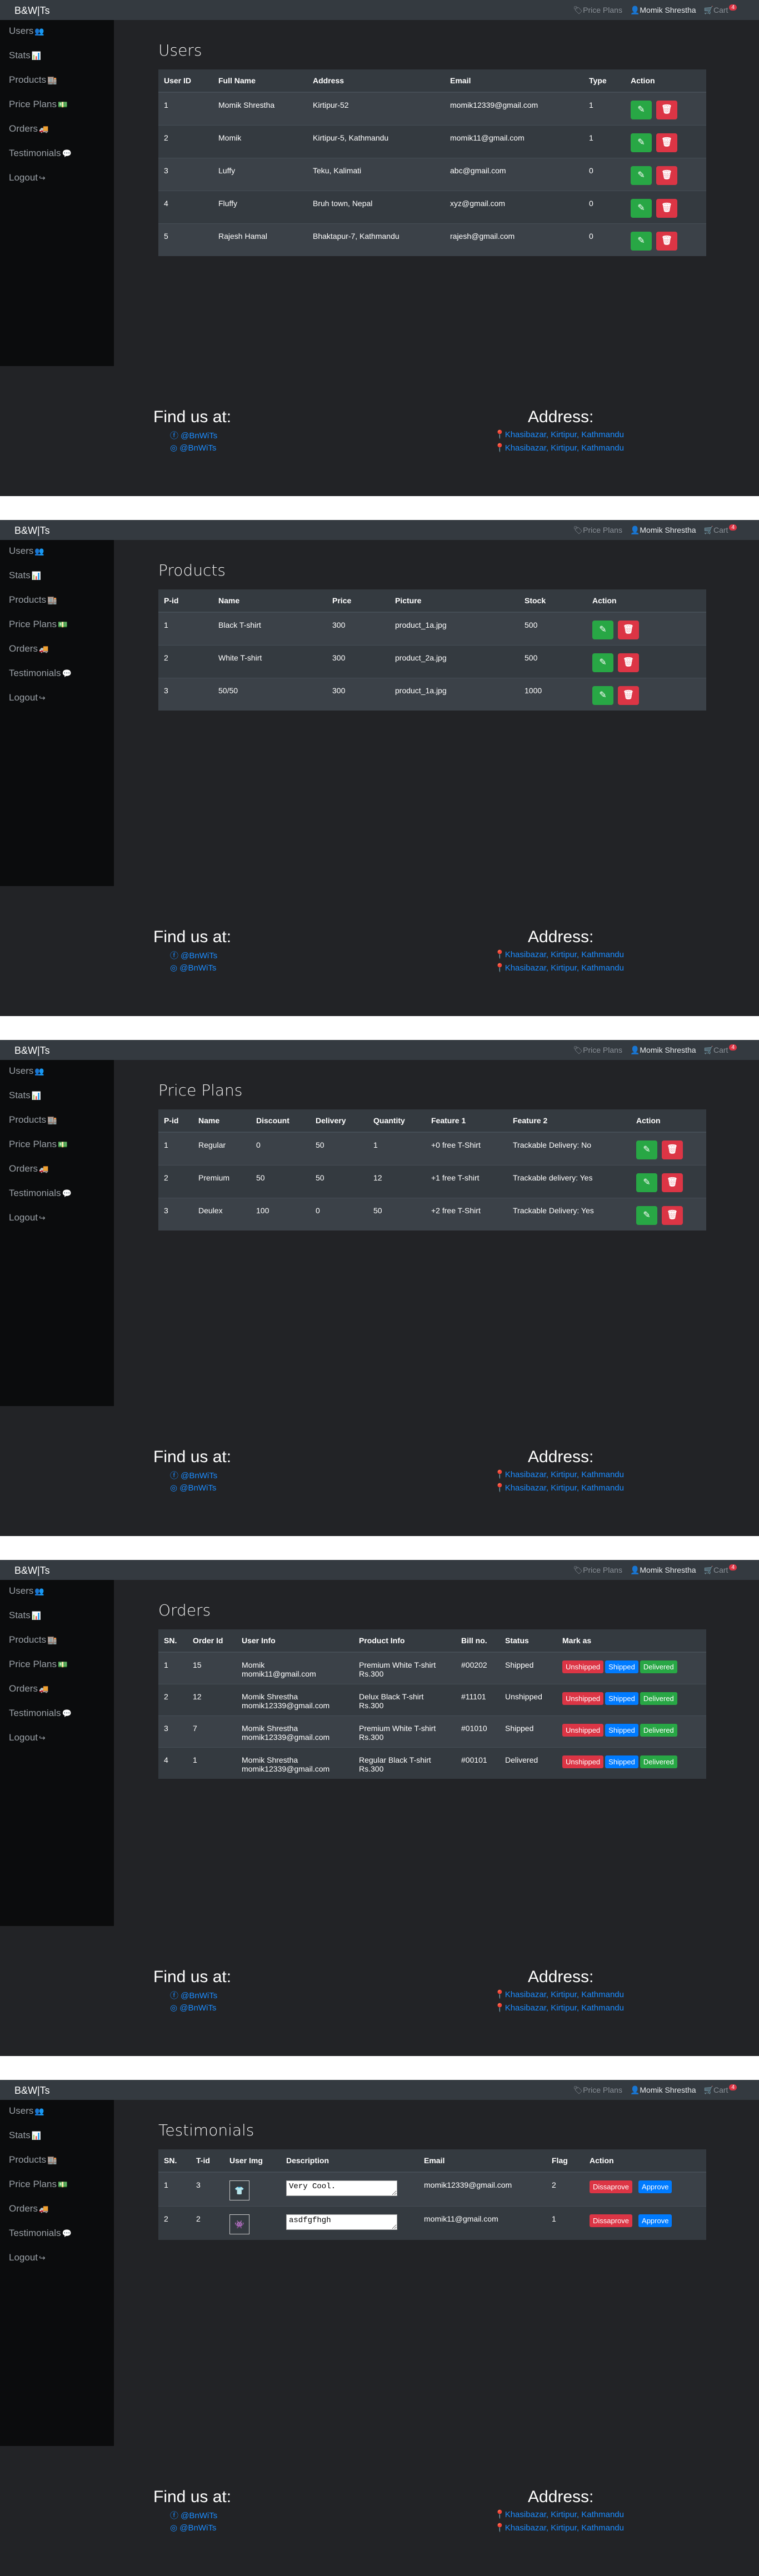 The width and height of the screenshot is (759, 2576). What do you see at coordinates (341, 2222) in the screenshot?
I see `description-textarea: asdfgfhgh` at bounding box center [341, 2222].